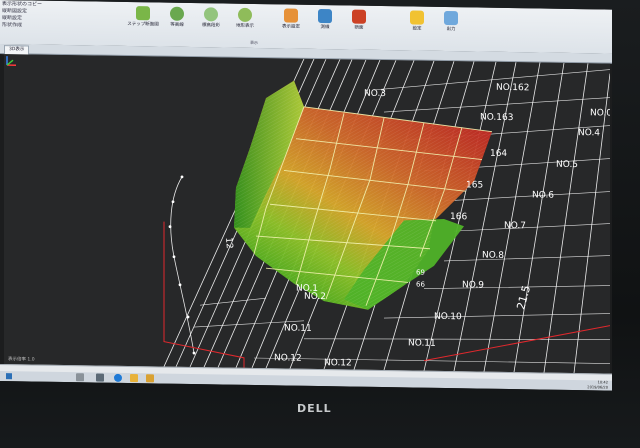 This screenshot has height=448, width=640. What do you see at coordinates (314, 408) in the screenshot?
I see `monitor-logo: DELL` at bounding box center [314, 408].